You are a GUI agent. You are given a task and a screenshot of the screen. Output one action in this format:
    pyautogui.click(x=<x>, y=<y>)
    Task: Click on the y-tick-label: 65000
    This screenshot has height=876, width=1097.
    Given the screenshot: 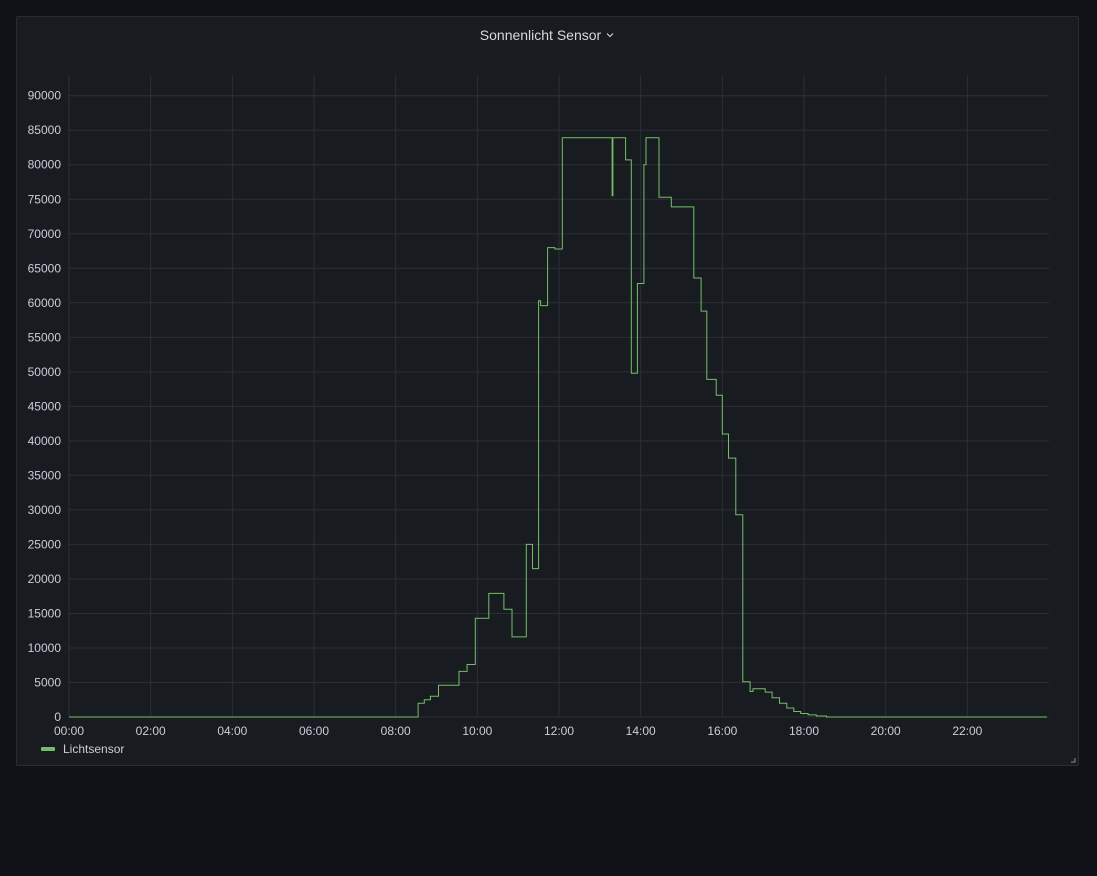 What is the action you would take?
    pyautogui.click(x=45, y=268)
    